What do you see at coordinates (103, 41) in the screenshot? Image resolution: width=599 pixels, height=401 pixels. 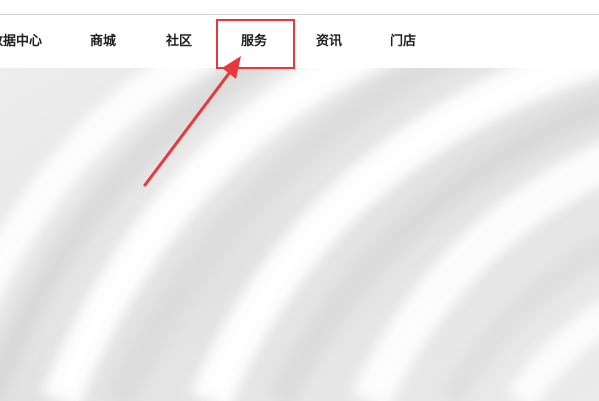 I see `nav-item-mall: 商城` at bounding box center [103, 41].